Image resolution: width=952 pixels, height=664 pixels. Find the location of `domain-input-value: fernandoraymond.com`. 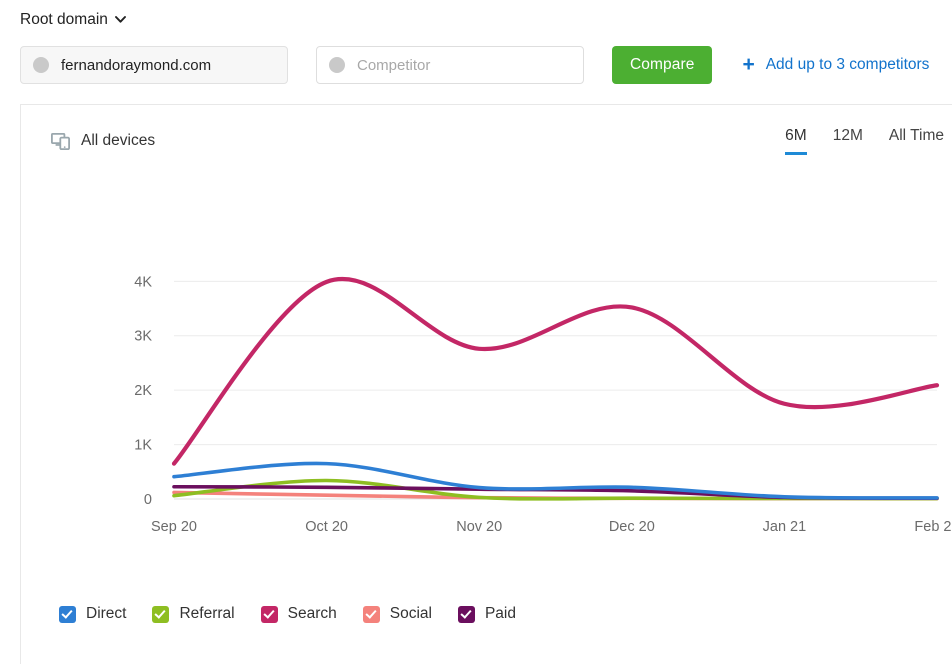

domain-input-value: fernandoraymond.com is located at coordinates (136, 65).